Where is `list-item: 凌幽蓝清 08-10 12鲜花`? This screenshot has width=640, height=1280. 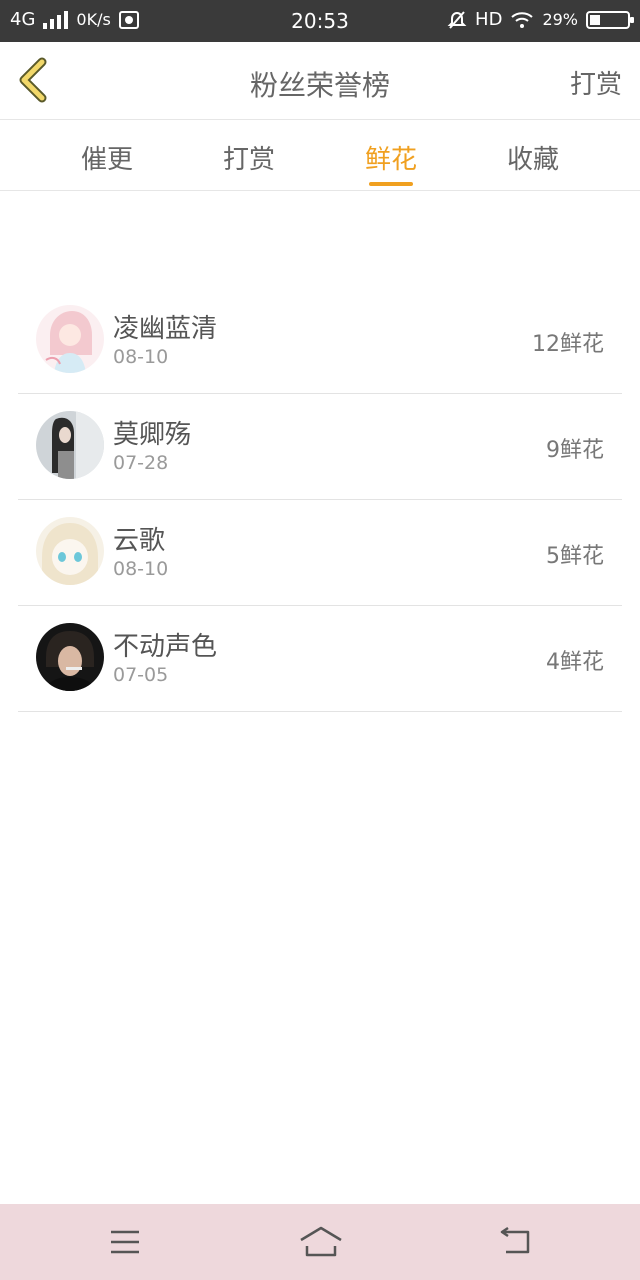 list-item: 凌幽蓝清 08-10 12鲜花 is located at coordinates (320, 341).